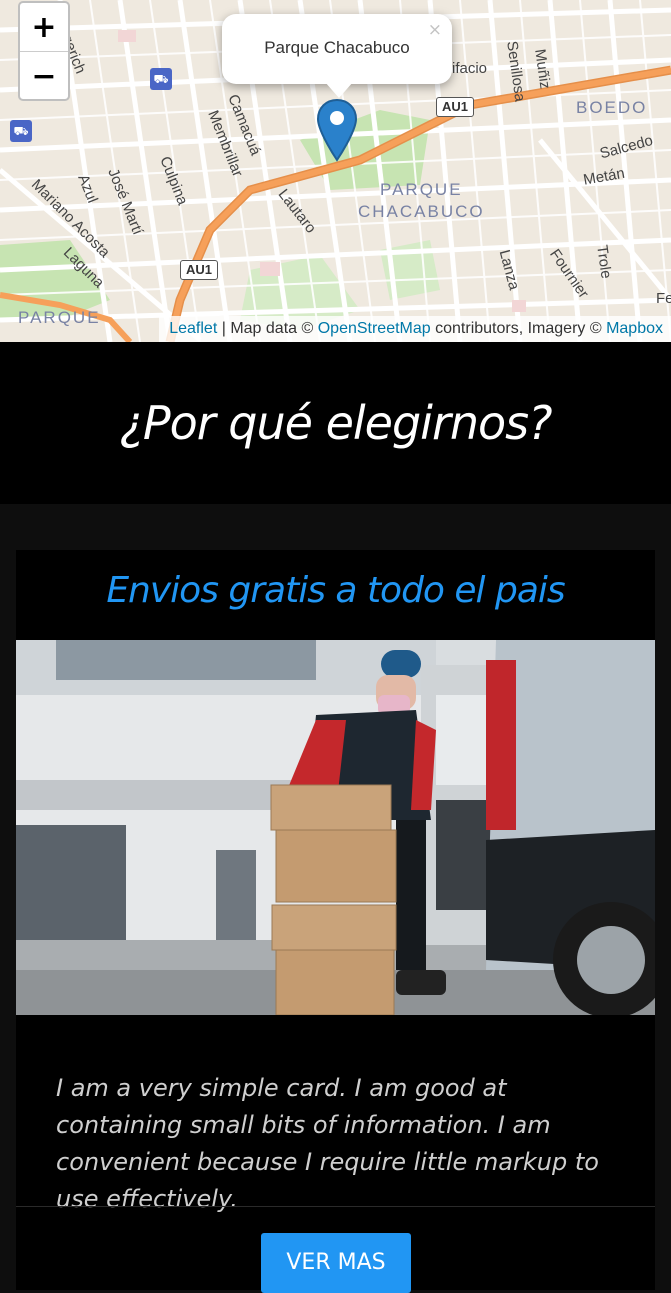 This screenshot has width=671, height=1293. I want to click on attribution-text: contributors, Imagery ©, so click(518, 328).